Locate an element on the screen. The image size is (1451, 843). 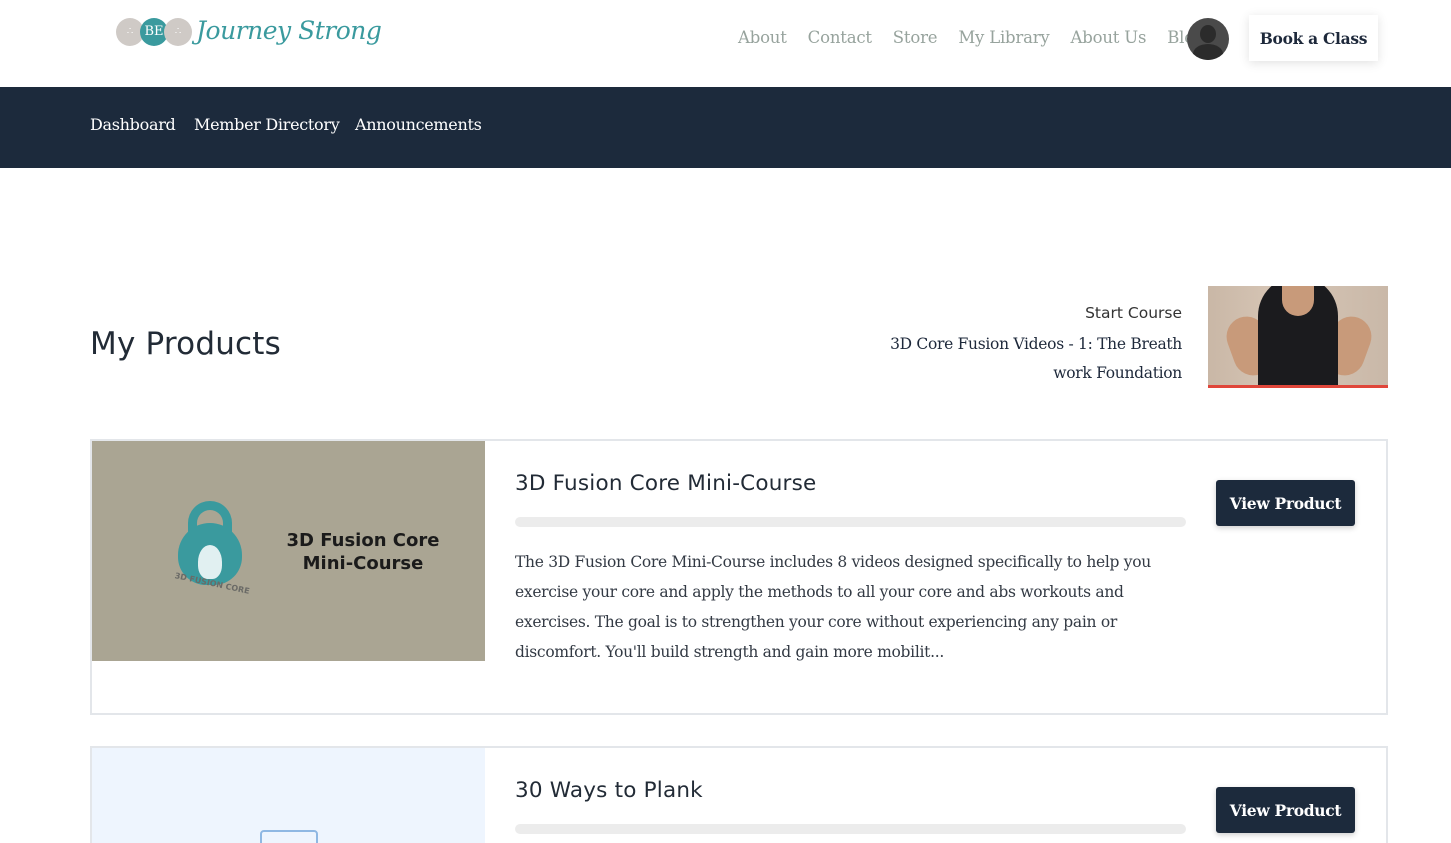
page-title: My Products is located at coordinates (186, 344).